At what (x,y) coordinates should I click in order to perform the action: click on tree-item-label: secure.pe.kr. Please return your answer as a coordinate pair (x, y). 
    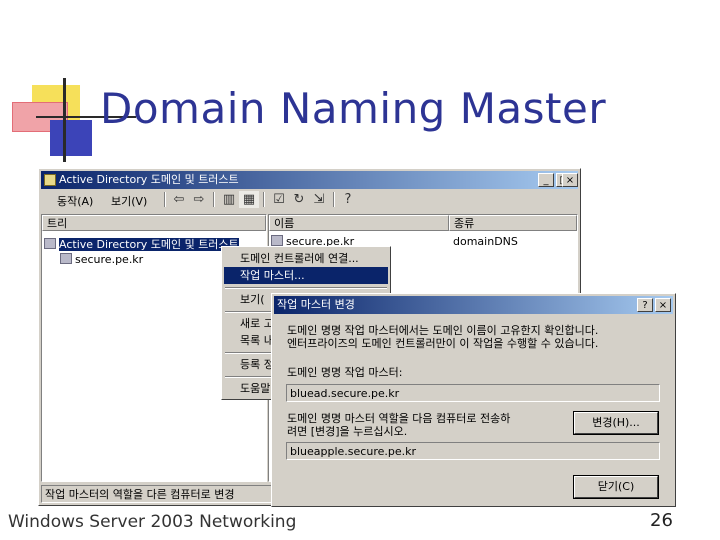
    Looking at the image, I should click on (109, 259).